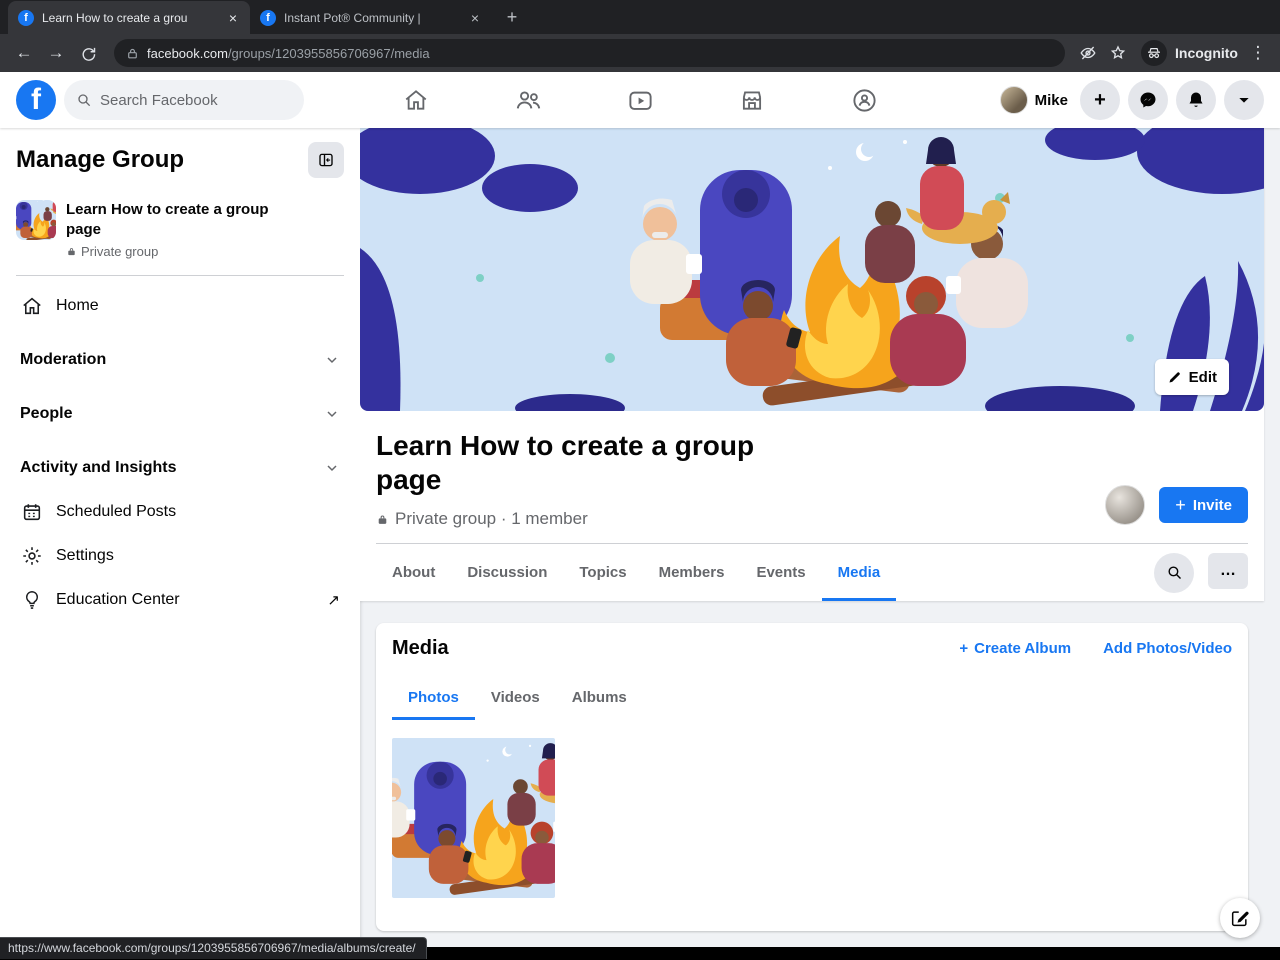 The image size is (1280, 960). I want to click on search-input, so click(190, 100).